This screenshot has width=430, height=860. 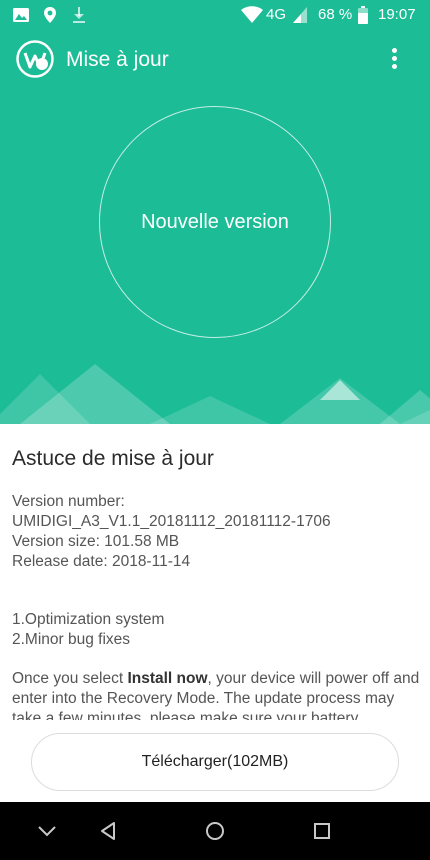 What do you see at coordinates (394, 59) in the screenshot?
I see `overflow-menu-button` at bounding box center [394, 59].